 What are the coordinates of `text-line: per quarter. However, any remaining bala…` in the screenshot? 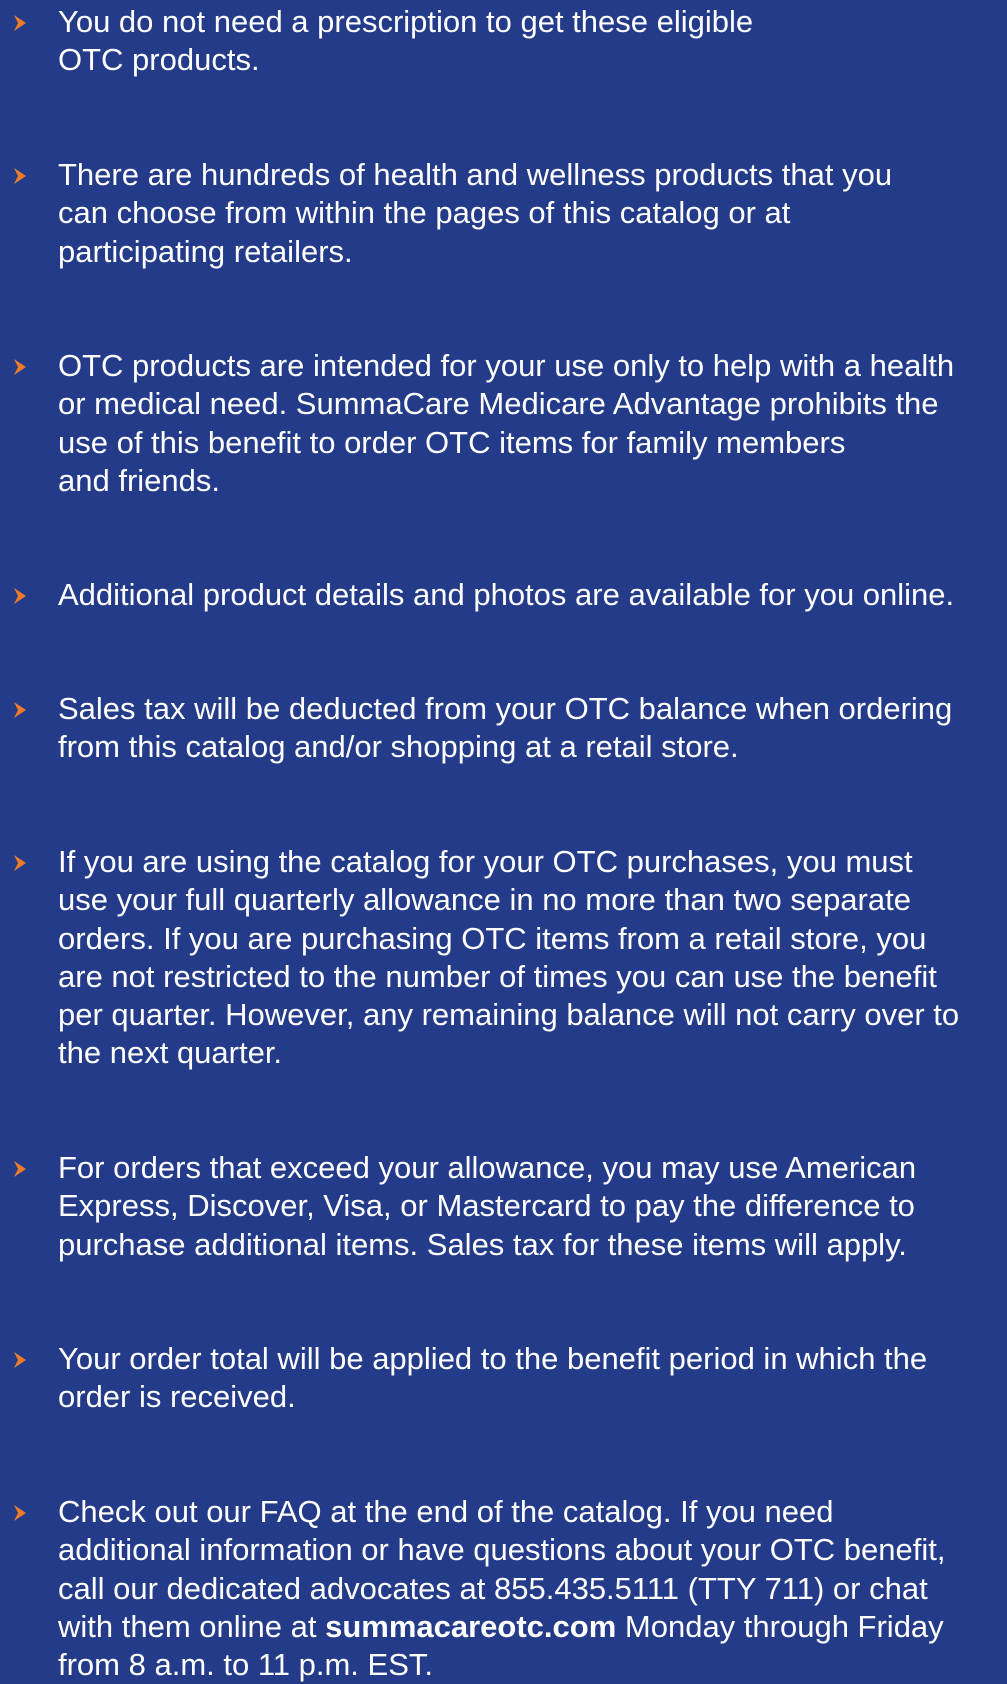 It's located at (509, 1015).